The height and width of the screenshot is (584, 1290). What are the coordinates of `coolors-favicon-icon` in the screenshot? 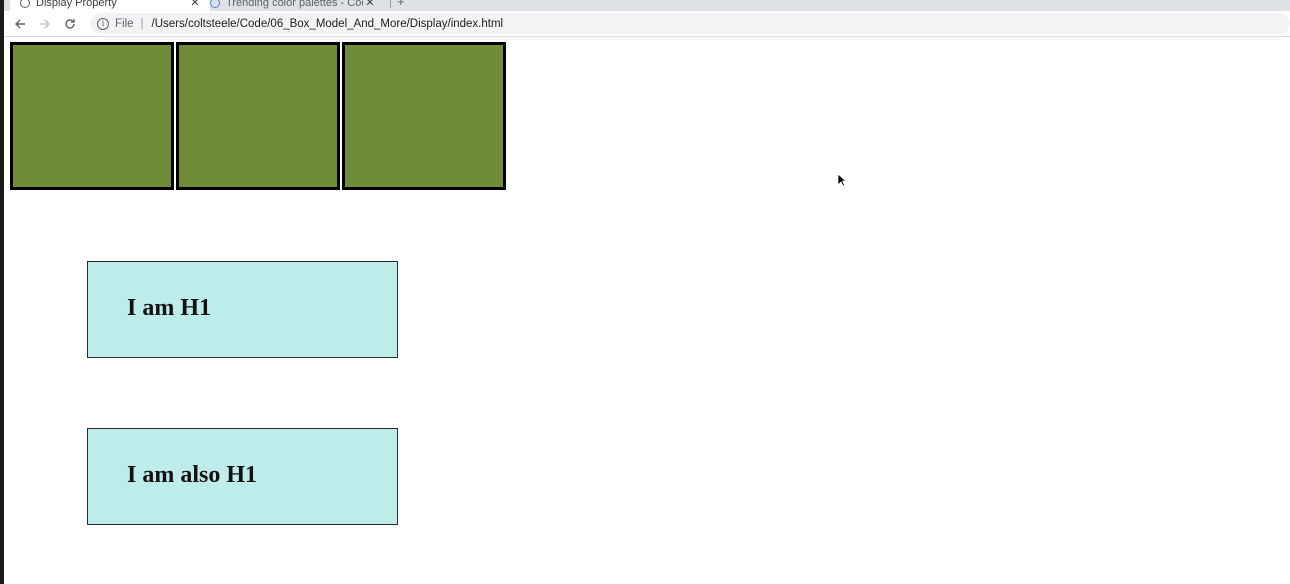 It's located at (215, 4).